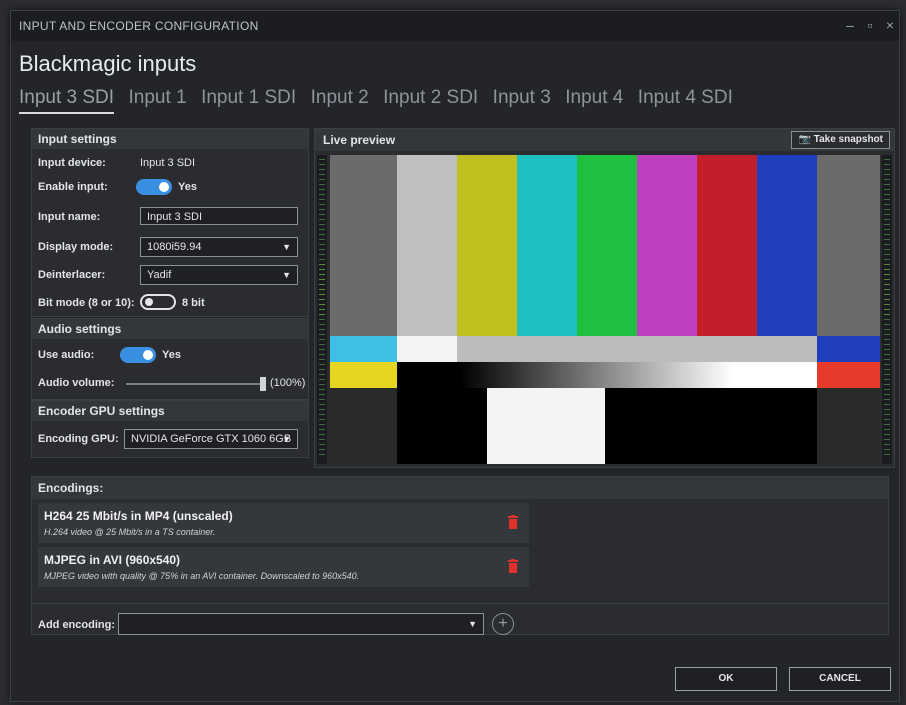 This screenshot has height=705, width=906. Describe the element at coordinates (158, 99) in the screenshot. I see `tab-input-1: Input 1` at that location.